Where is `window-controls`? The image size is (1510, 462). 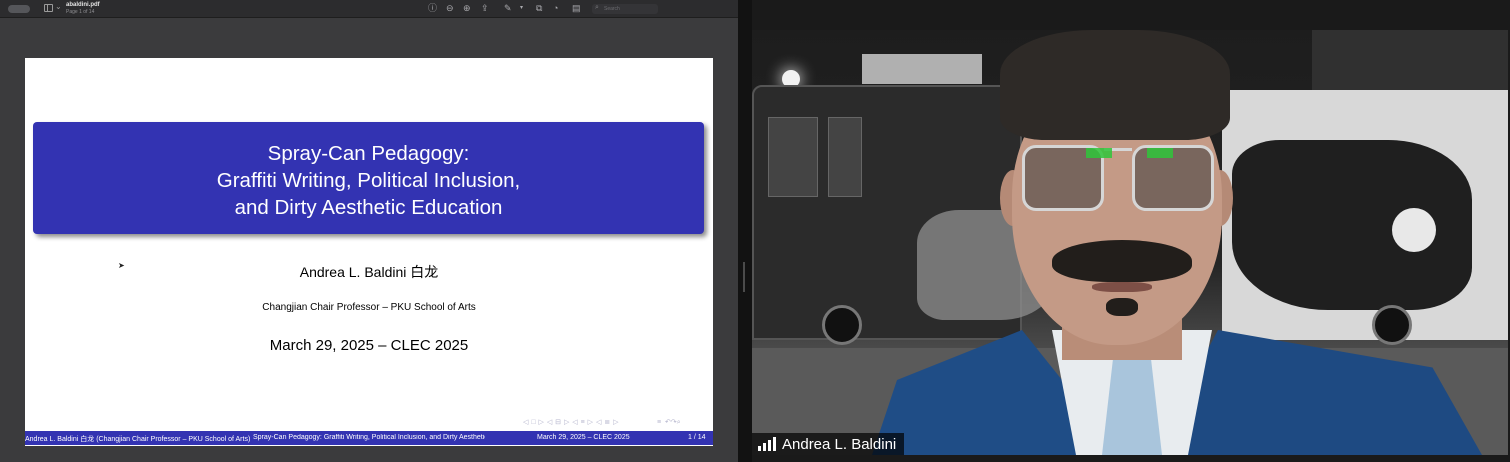
window-controls is located at coordinates (19, 9).